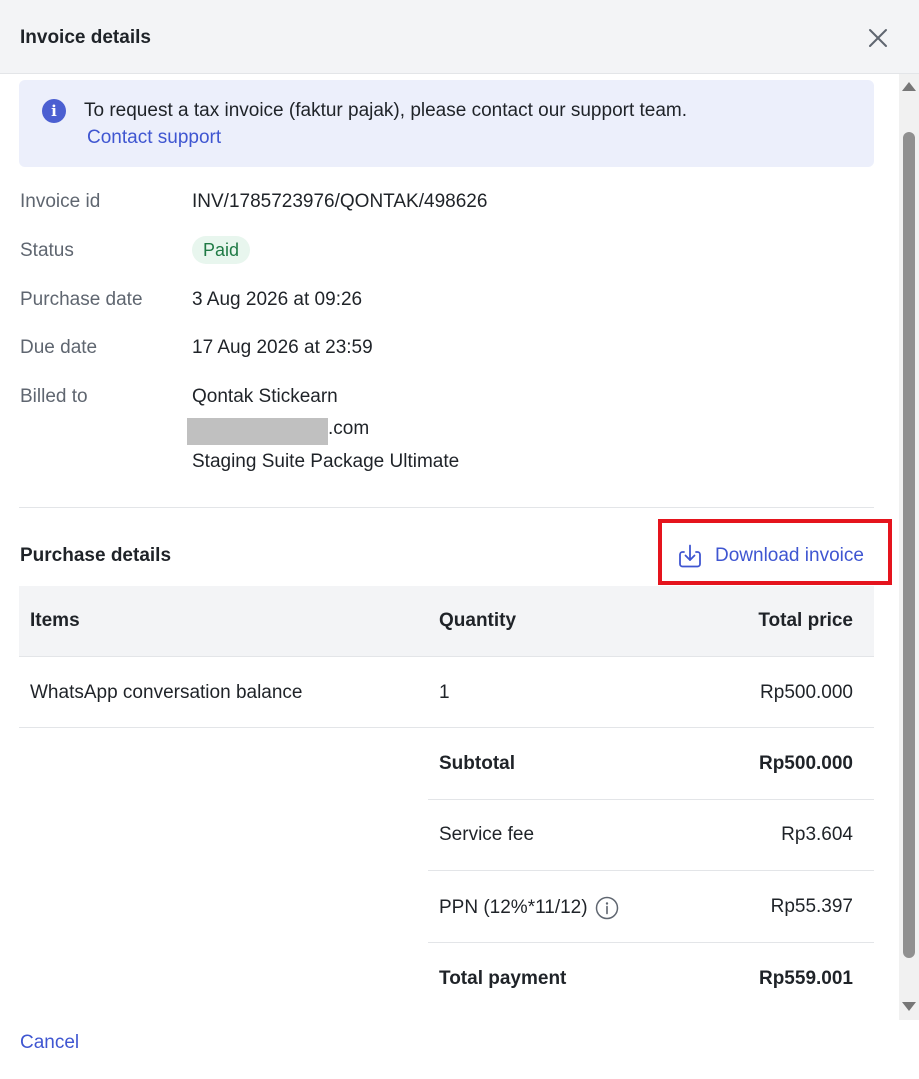 This screenshot has width=919, height=1079. I want to click on column-quantity: Quantity, so click(478, 620).